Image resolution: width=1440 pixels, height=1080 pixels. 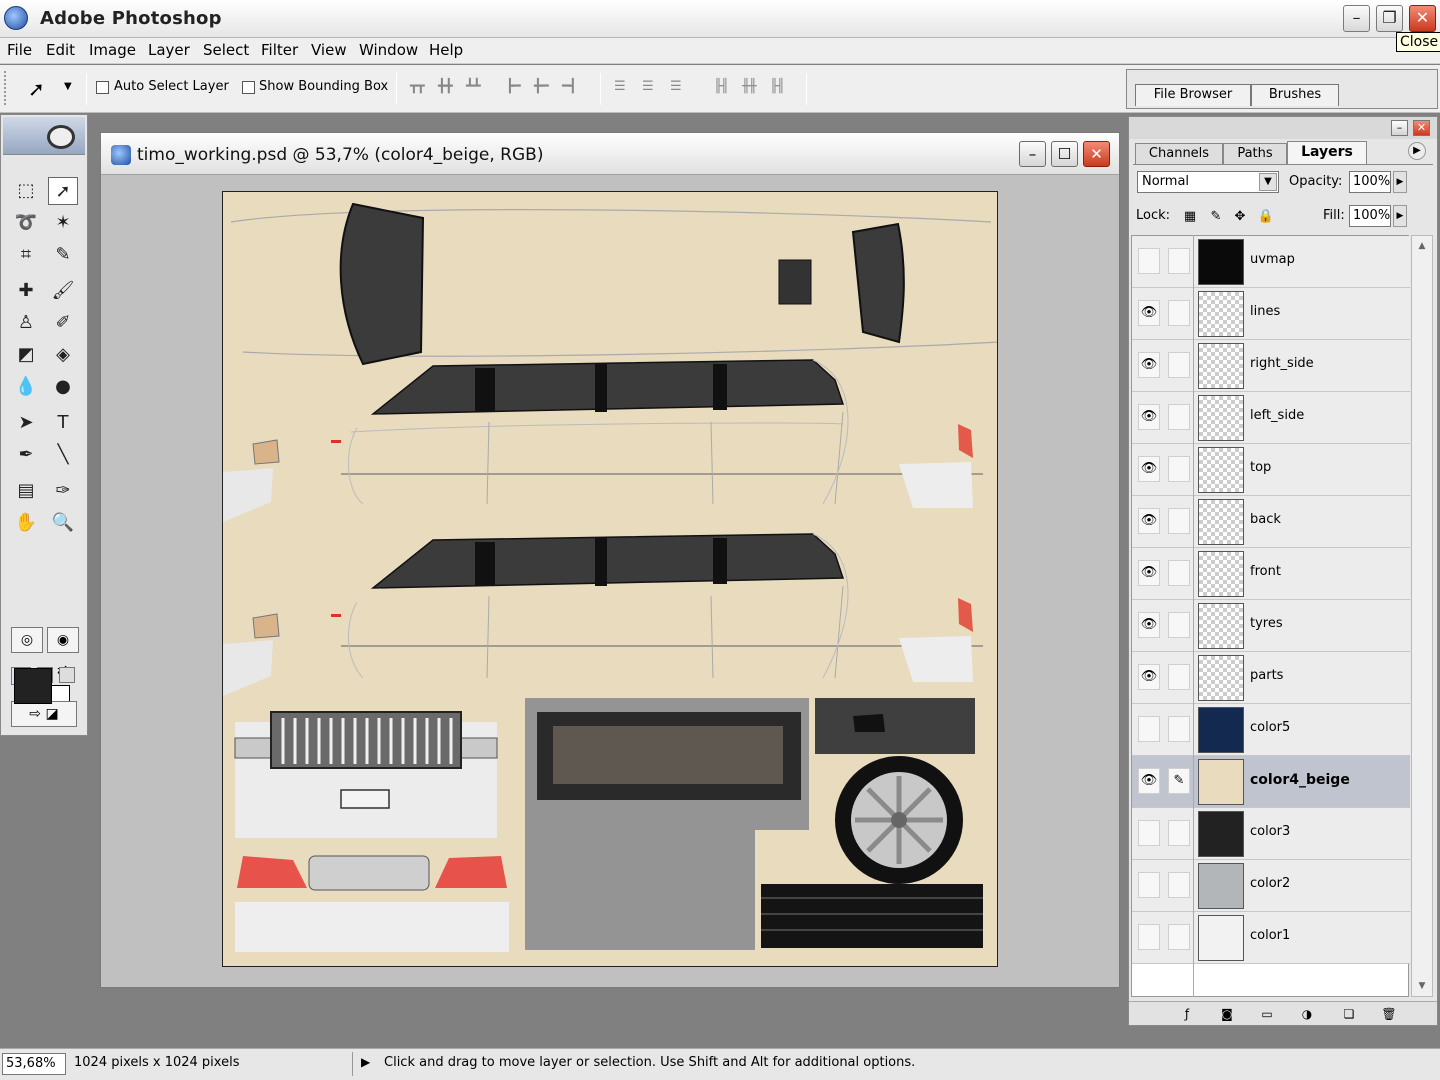 What do you see at coordinates (1399, 128) in the screenshot?
I see `palette-minimize-button: –` at bounding box center [1399, 128].